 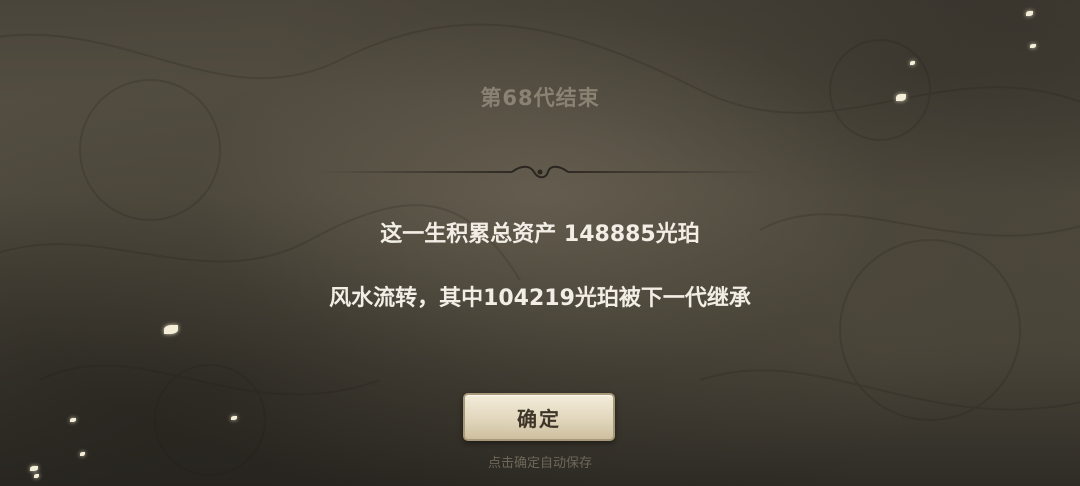 I want to click on ornate-divider-icon, so click(x=540, y=172).